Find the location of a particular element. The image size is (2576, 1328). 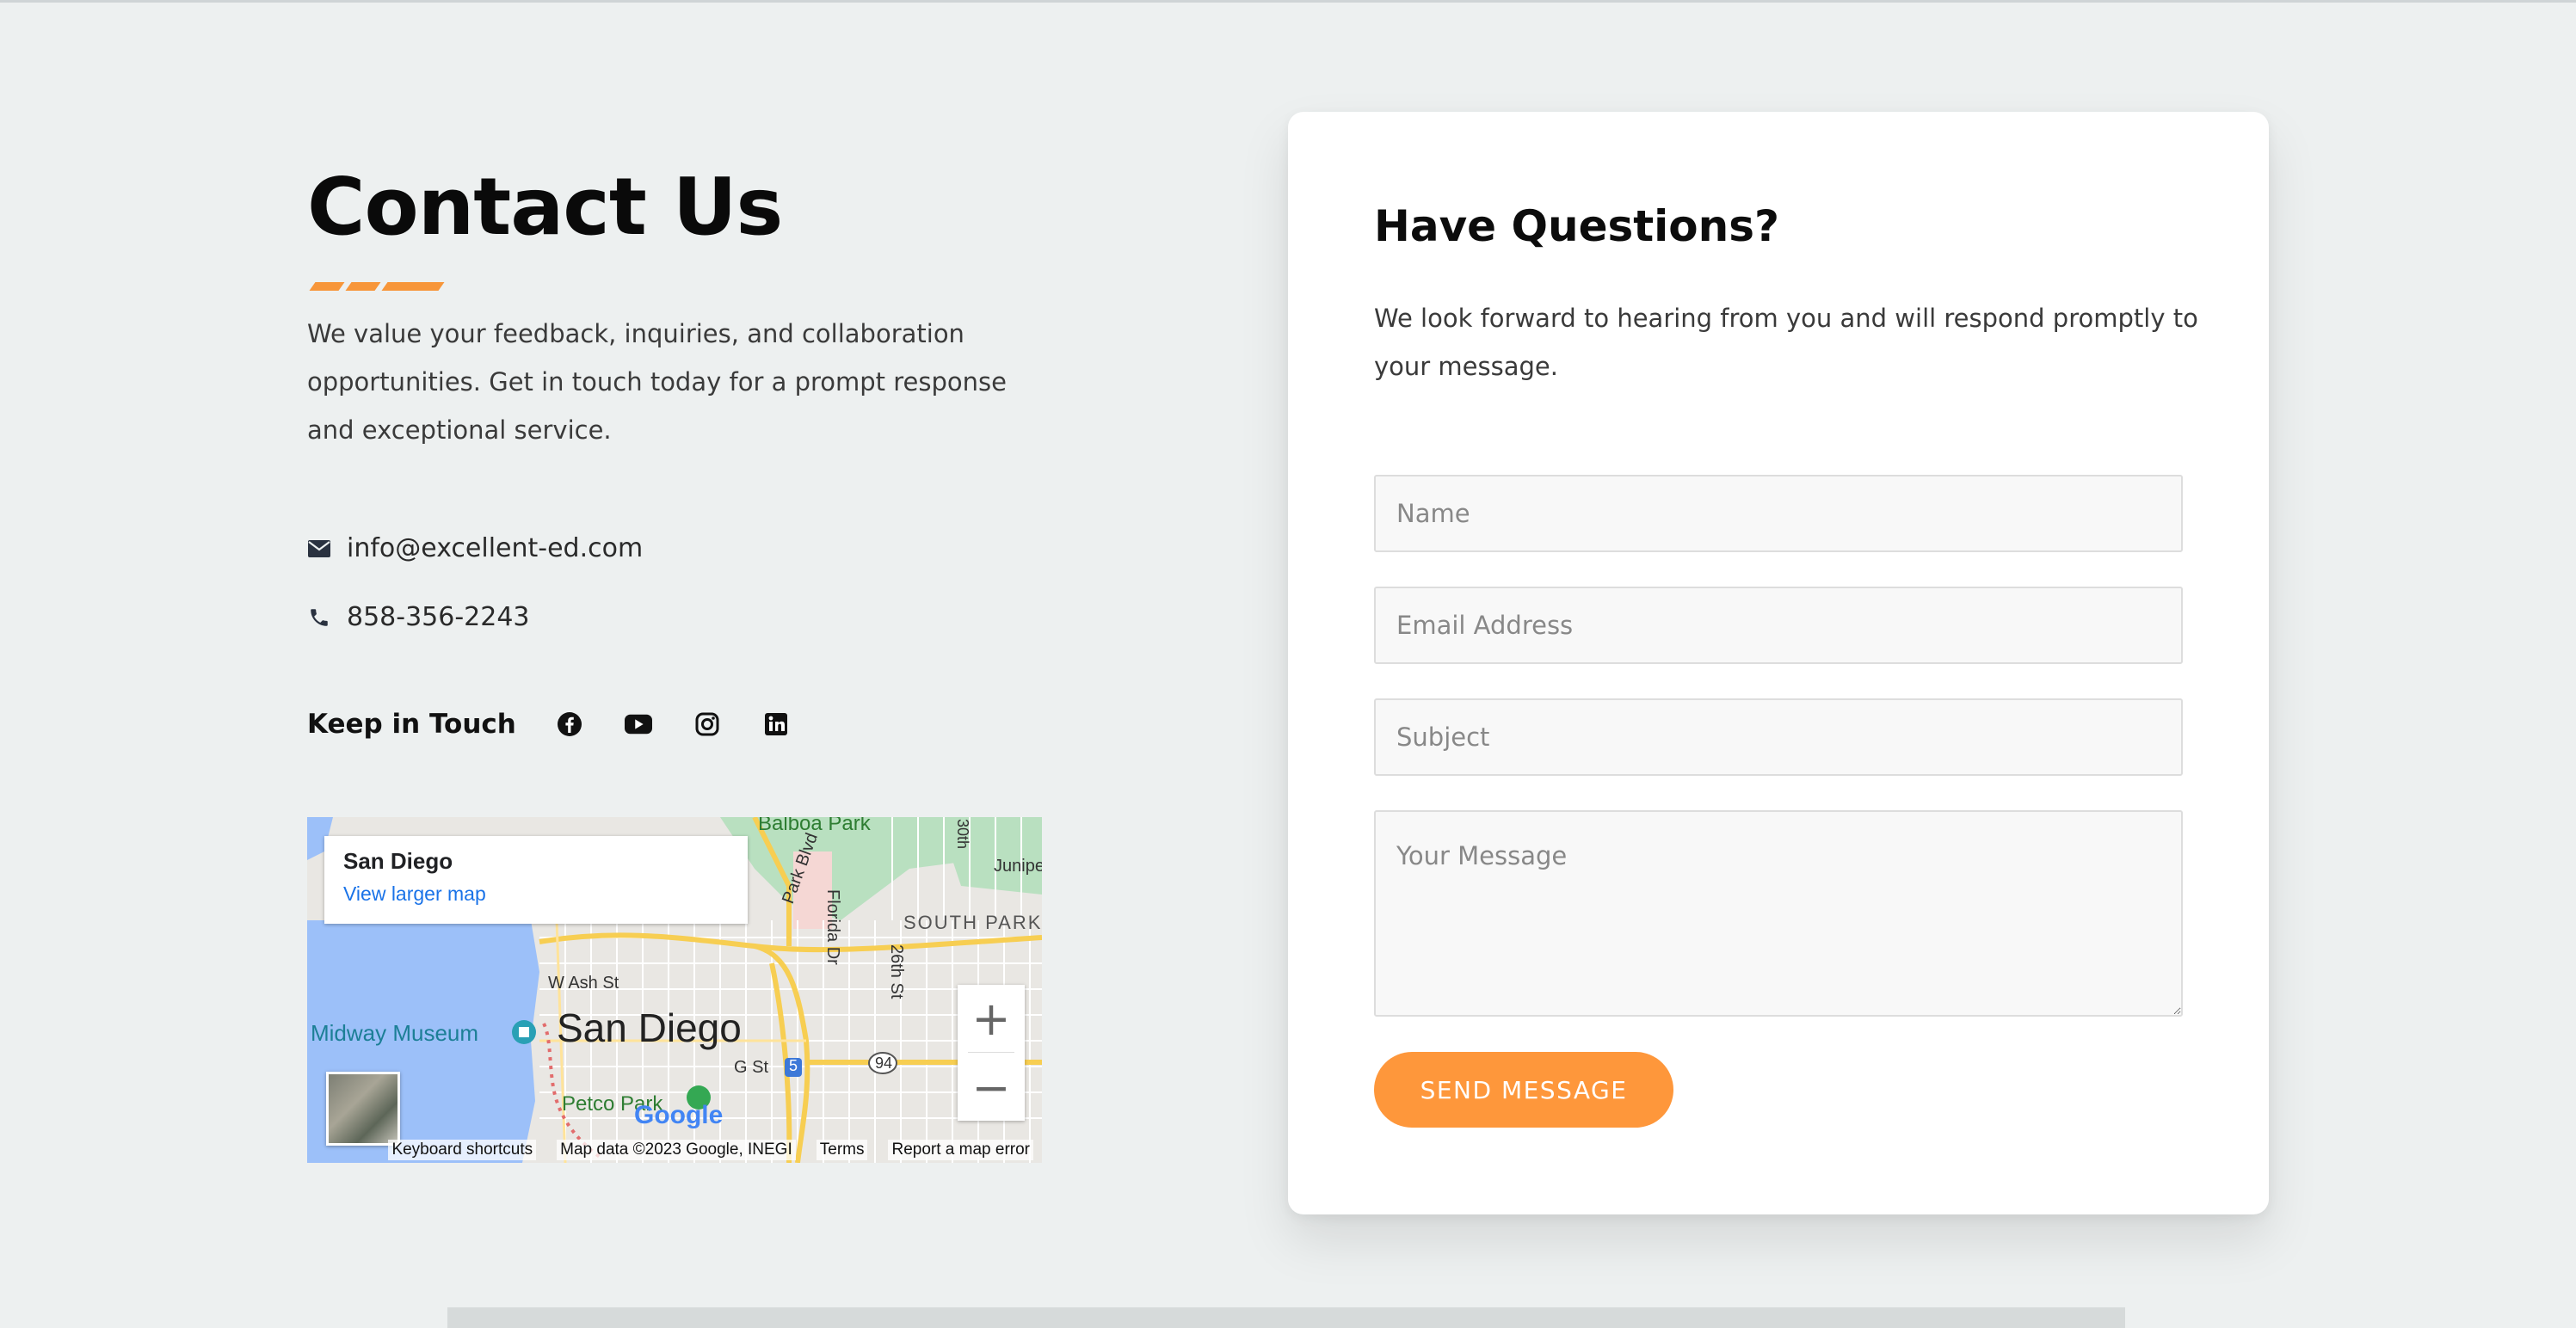

zoom-in-button: + is located at coordinates (992, 1018).